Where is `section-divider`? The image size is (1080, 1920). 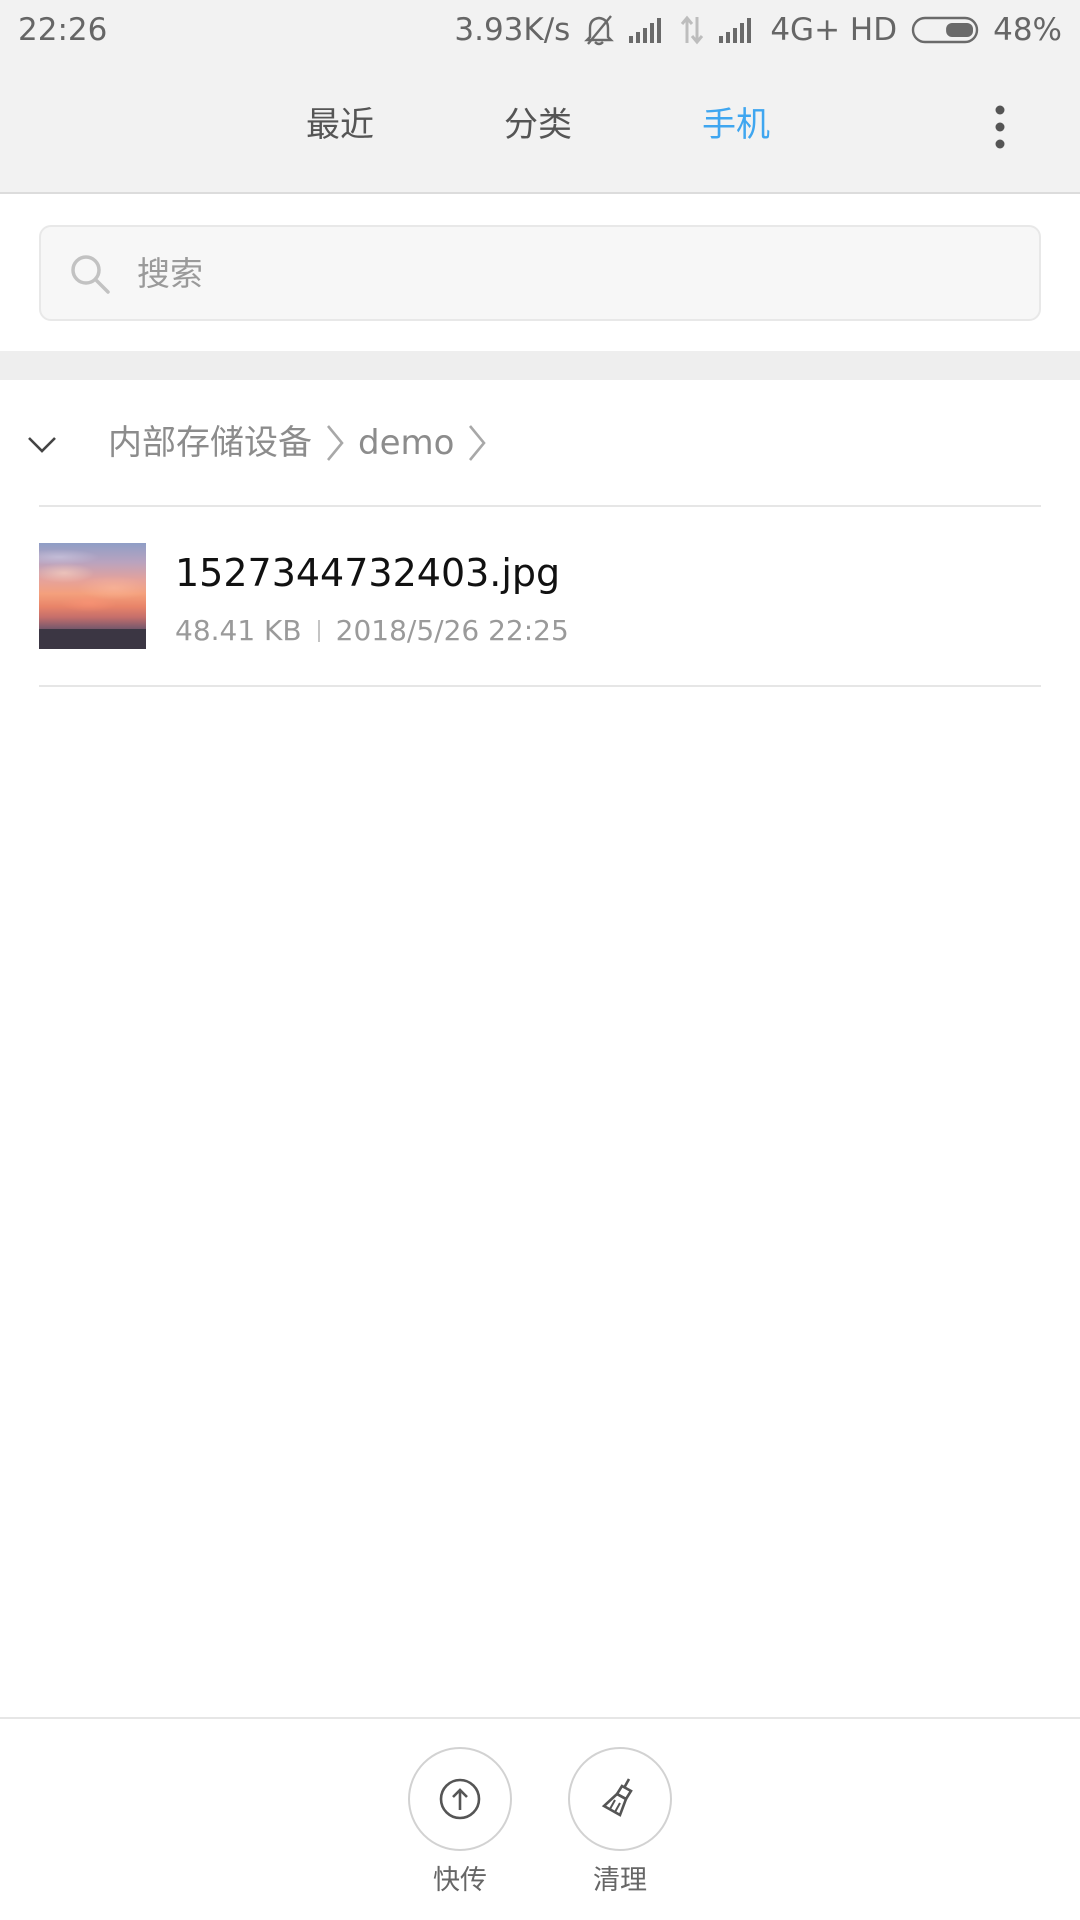
section-divider is located at coordinates (540, 365).